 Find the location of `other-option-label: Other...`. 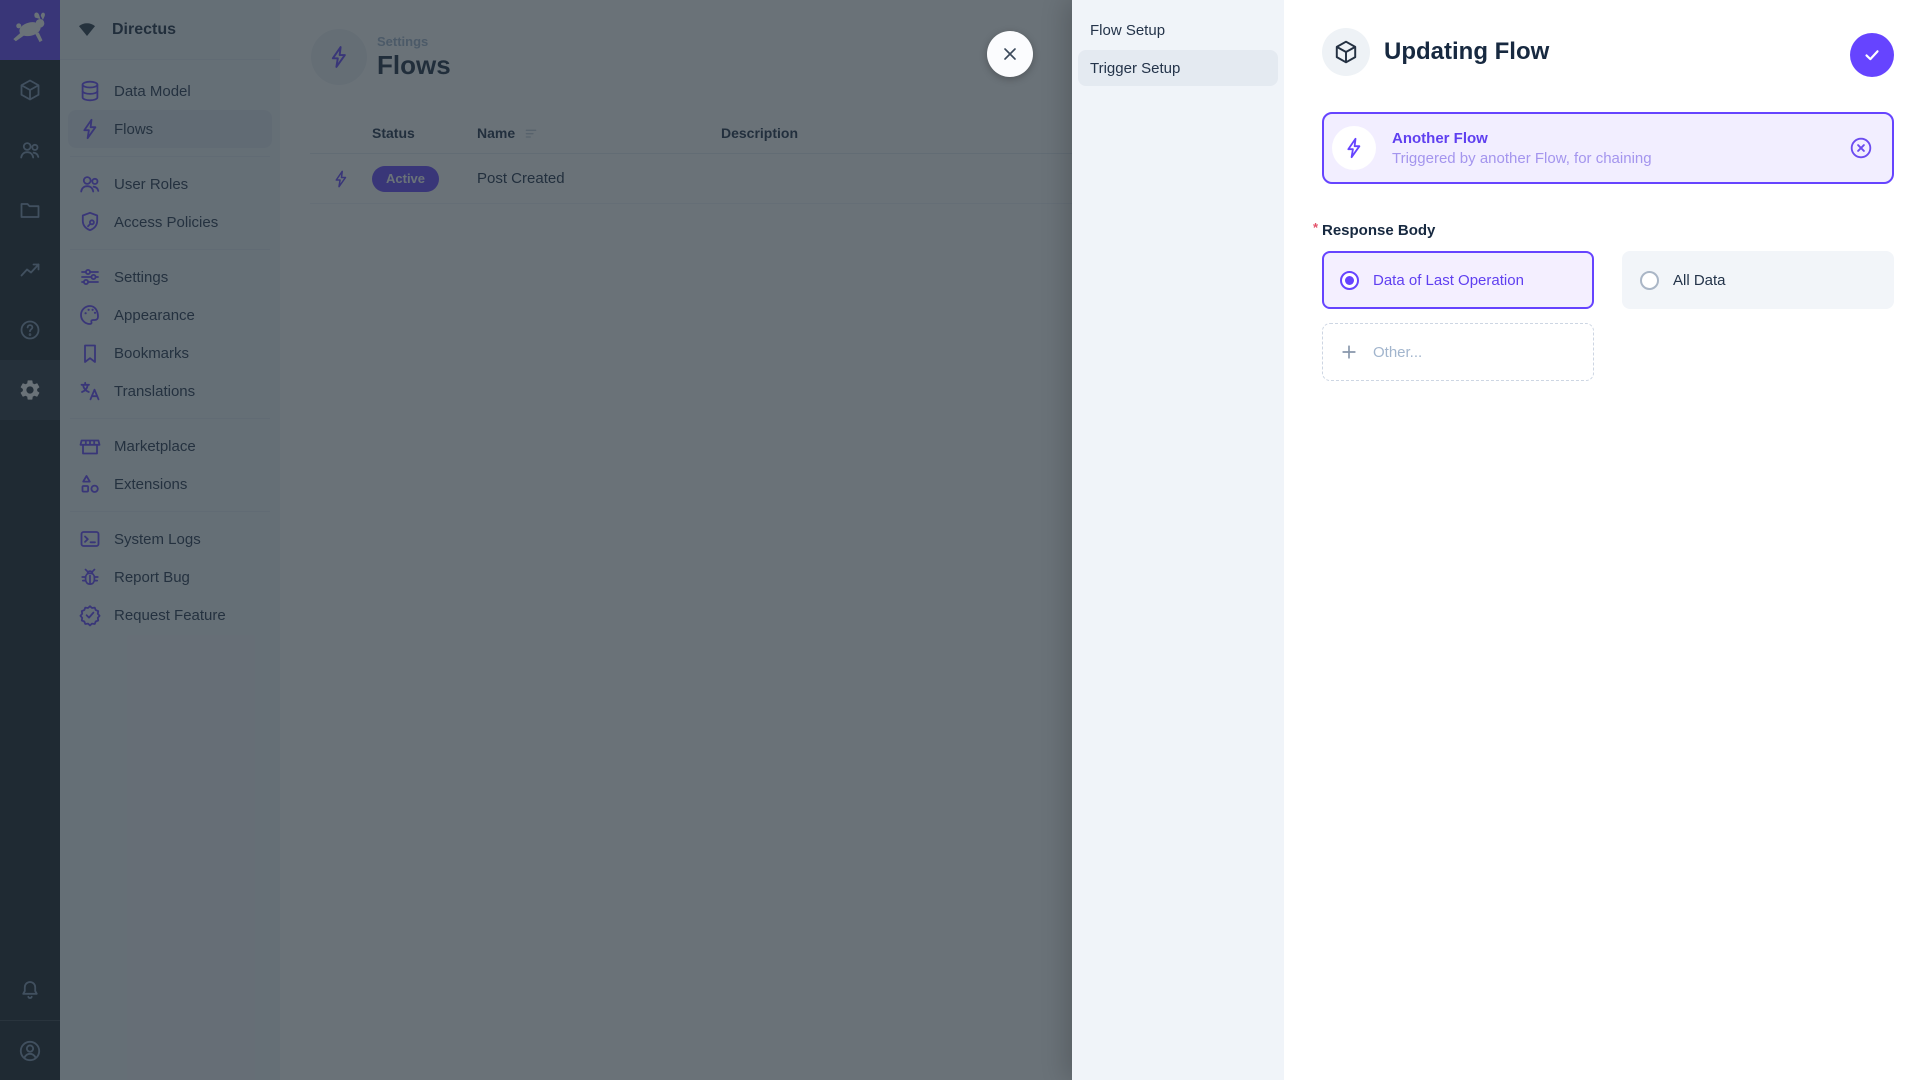

other-option-label: Other... is located at coordinates (1398, 352).